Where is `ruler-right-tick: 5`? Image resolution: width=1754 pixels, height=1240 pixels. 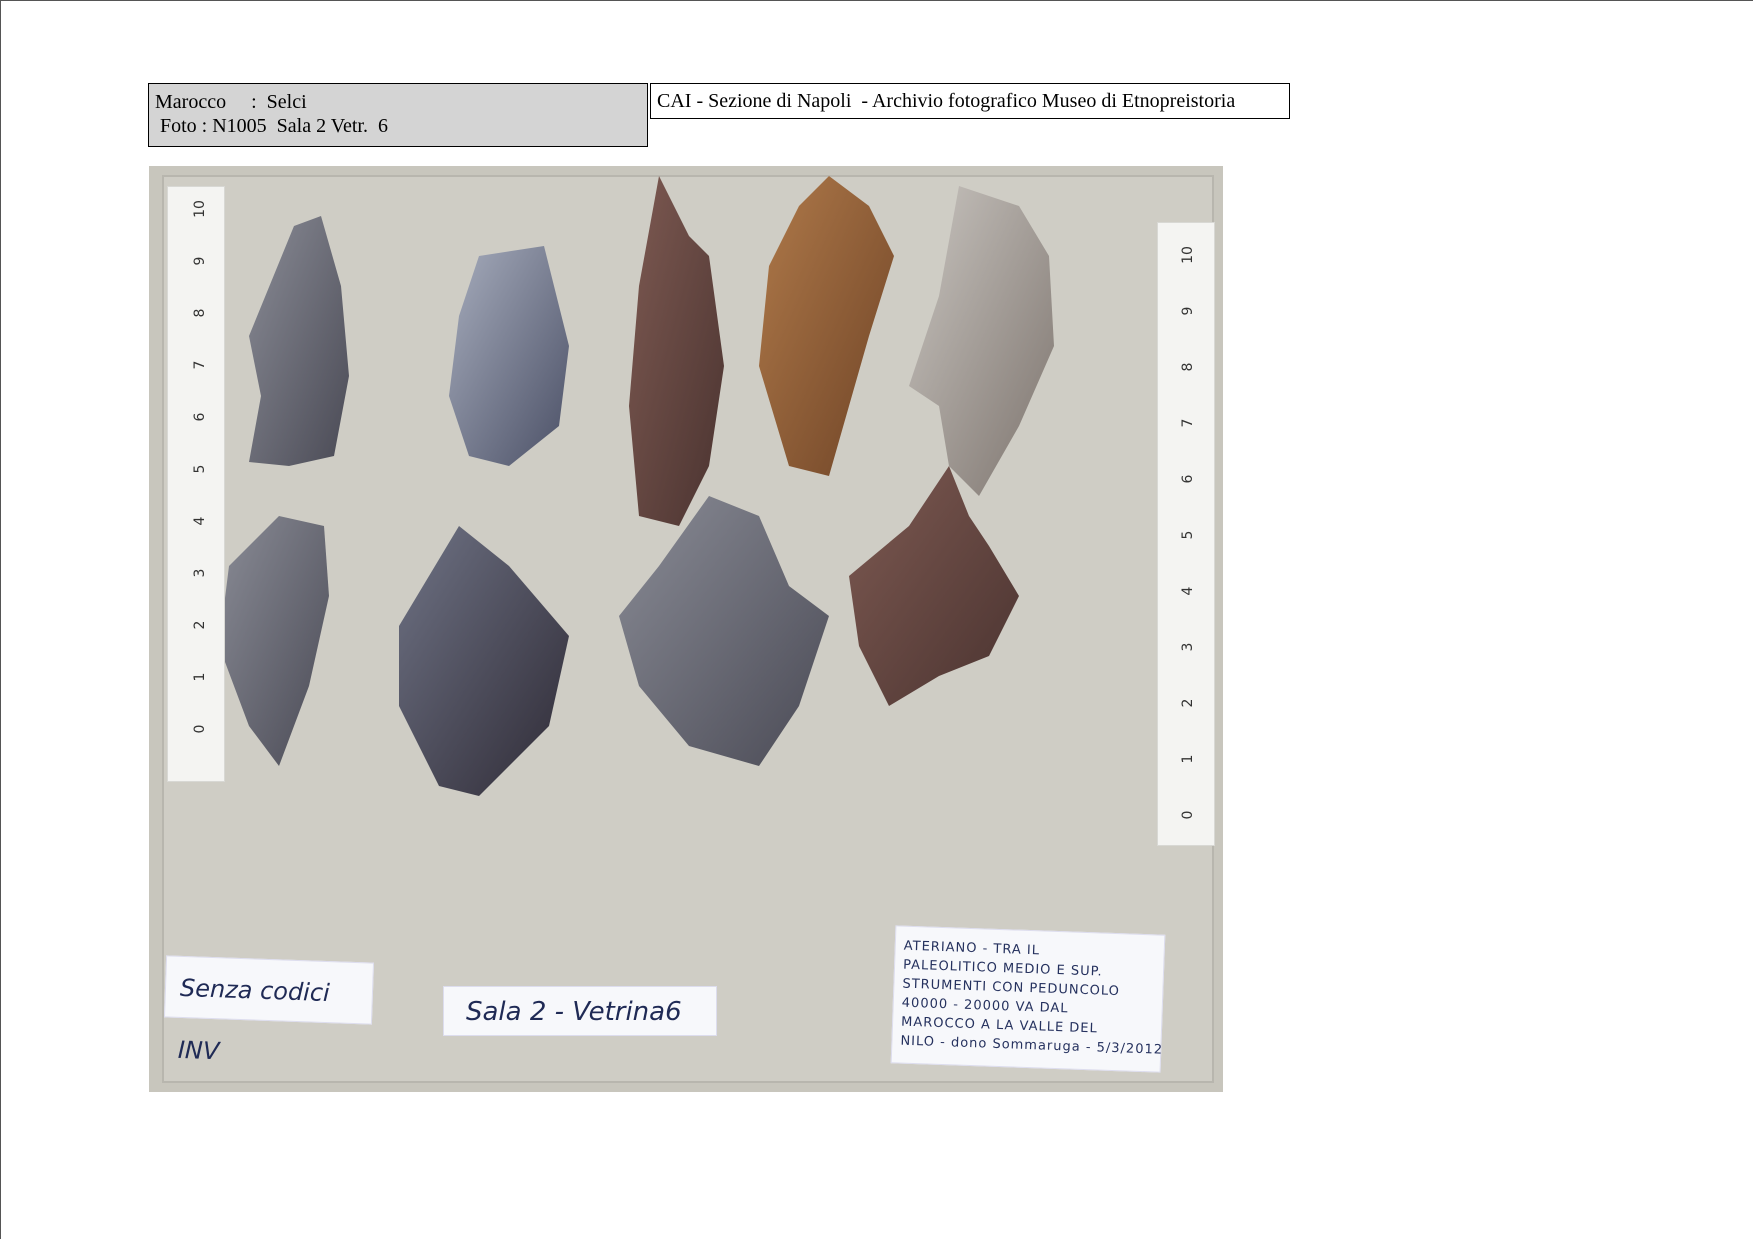
ruler-right-tick: 5 is located at coordinates (1188, 535).